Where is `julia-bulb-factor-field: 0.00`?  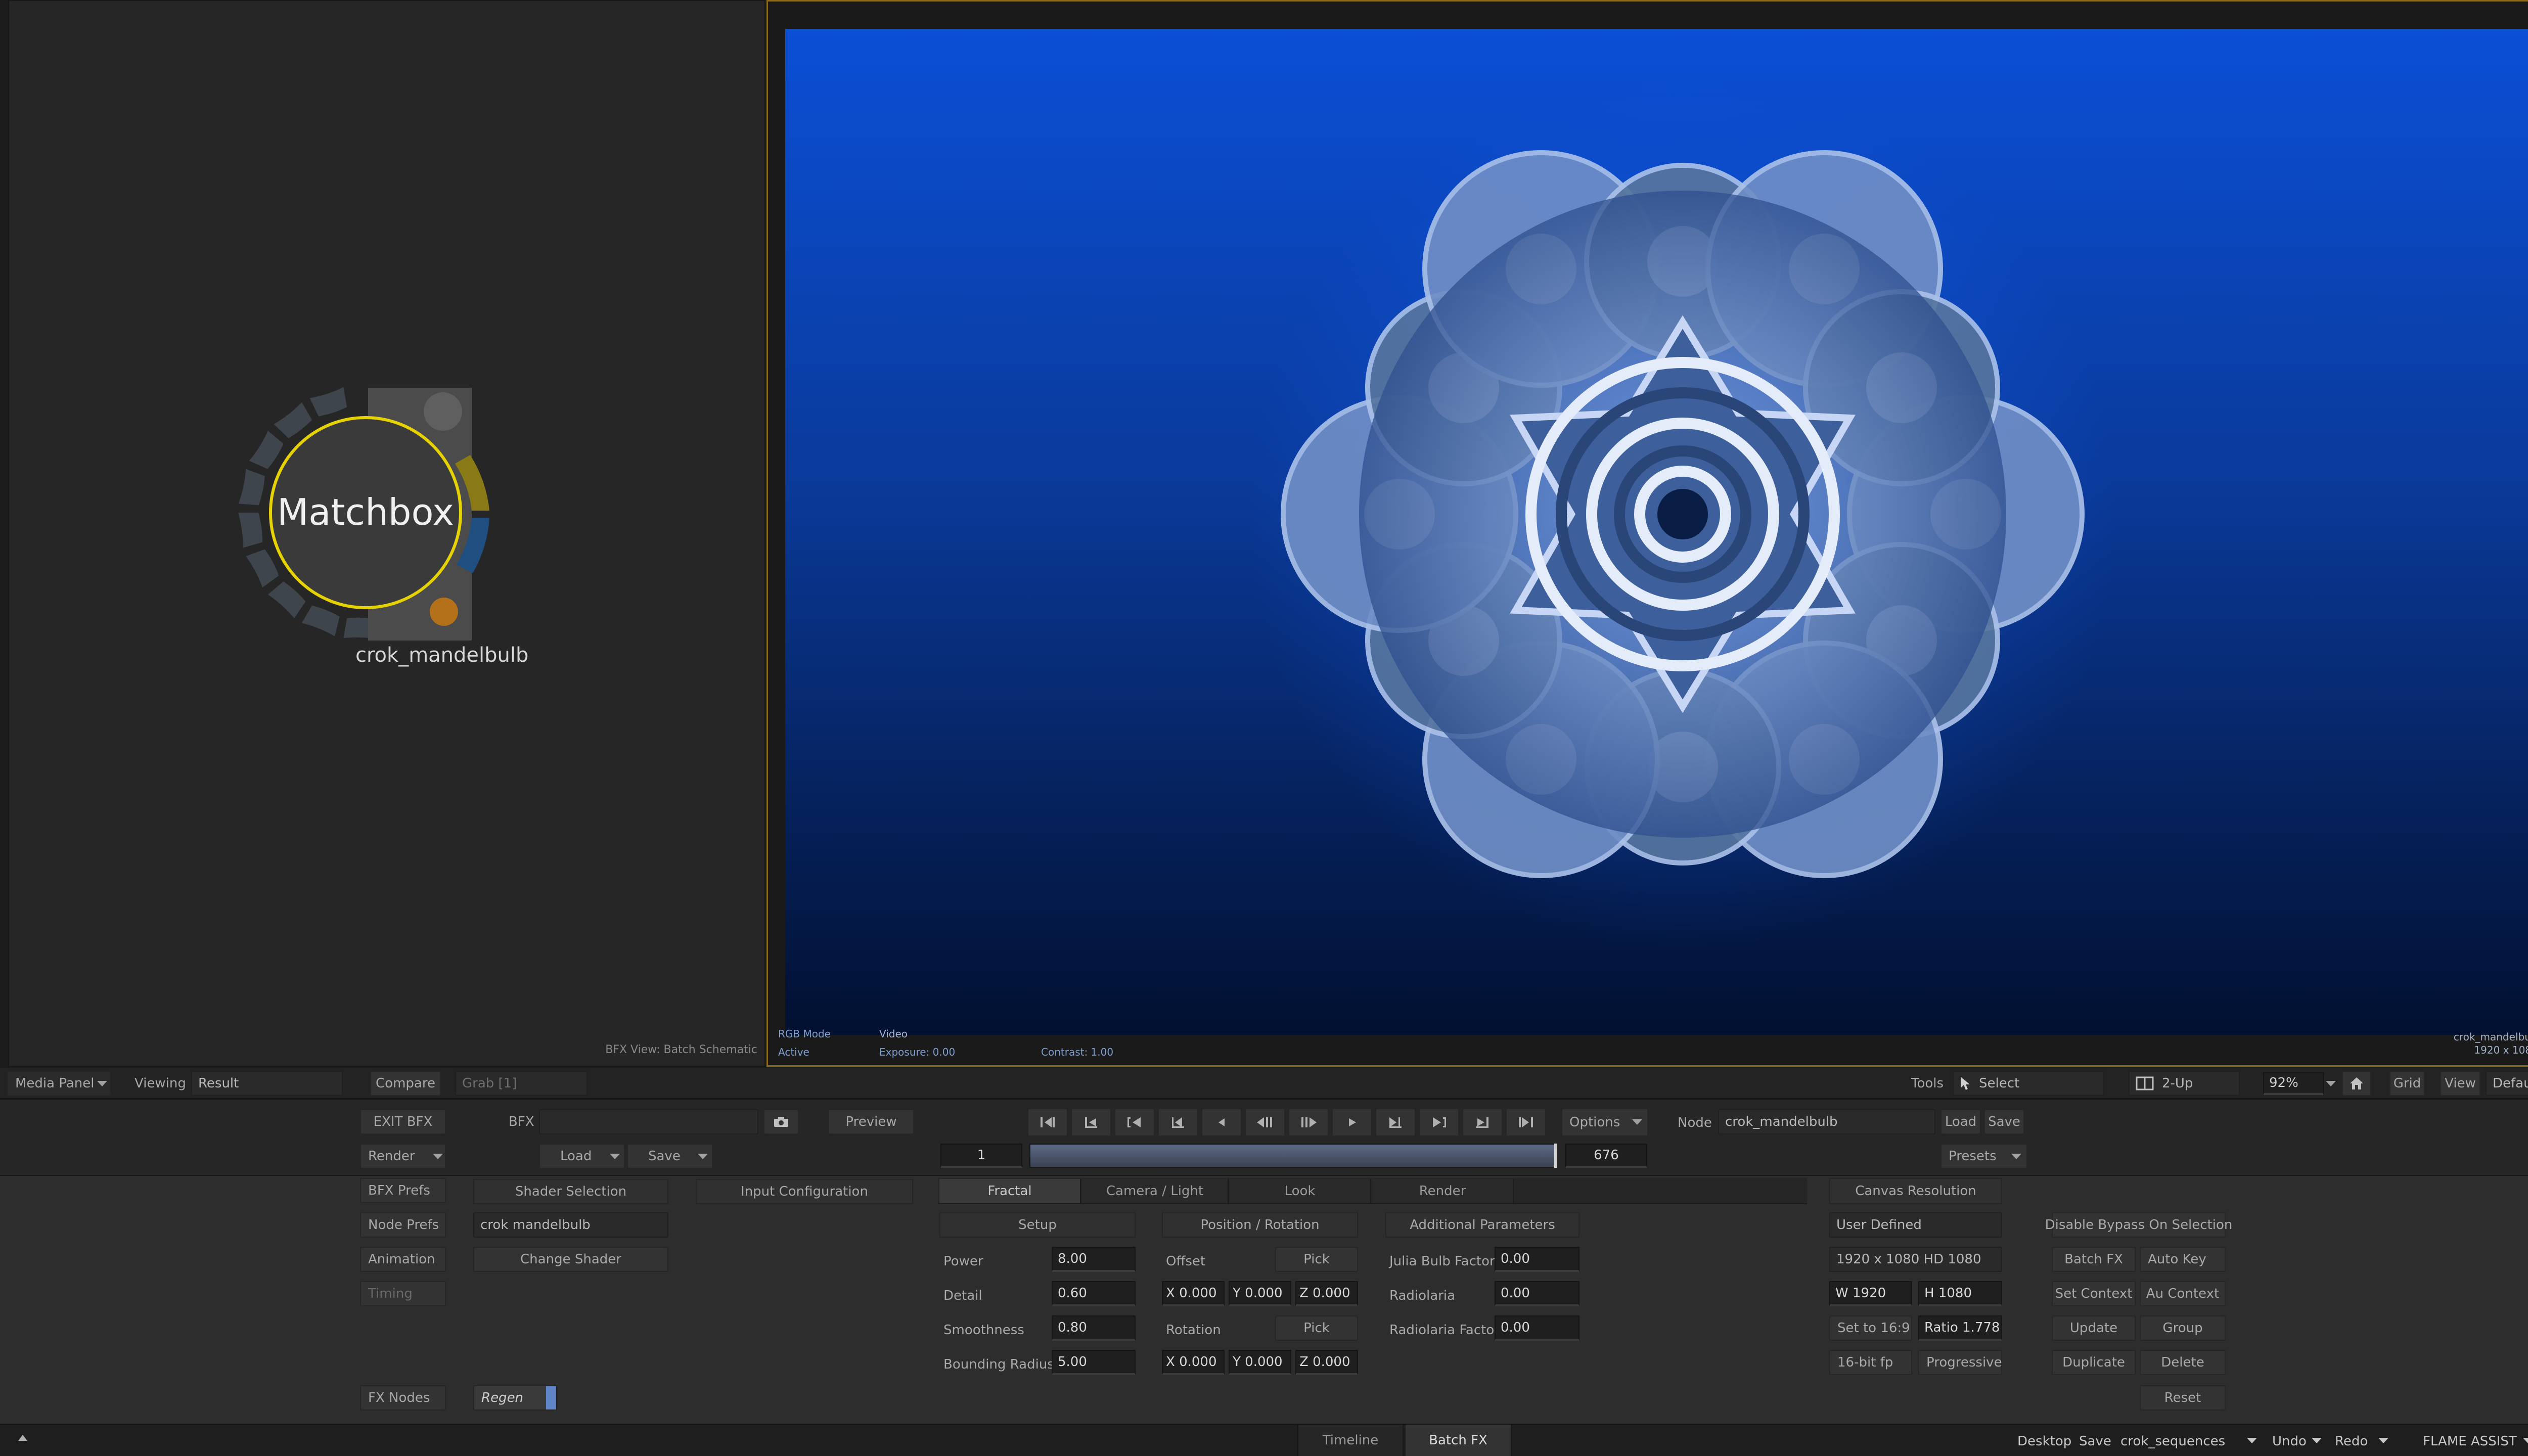
julia-bulb-factor-field: 0.00 is located at coordinates (1537, 1259).